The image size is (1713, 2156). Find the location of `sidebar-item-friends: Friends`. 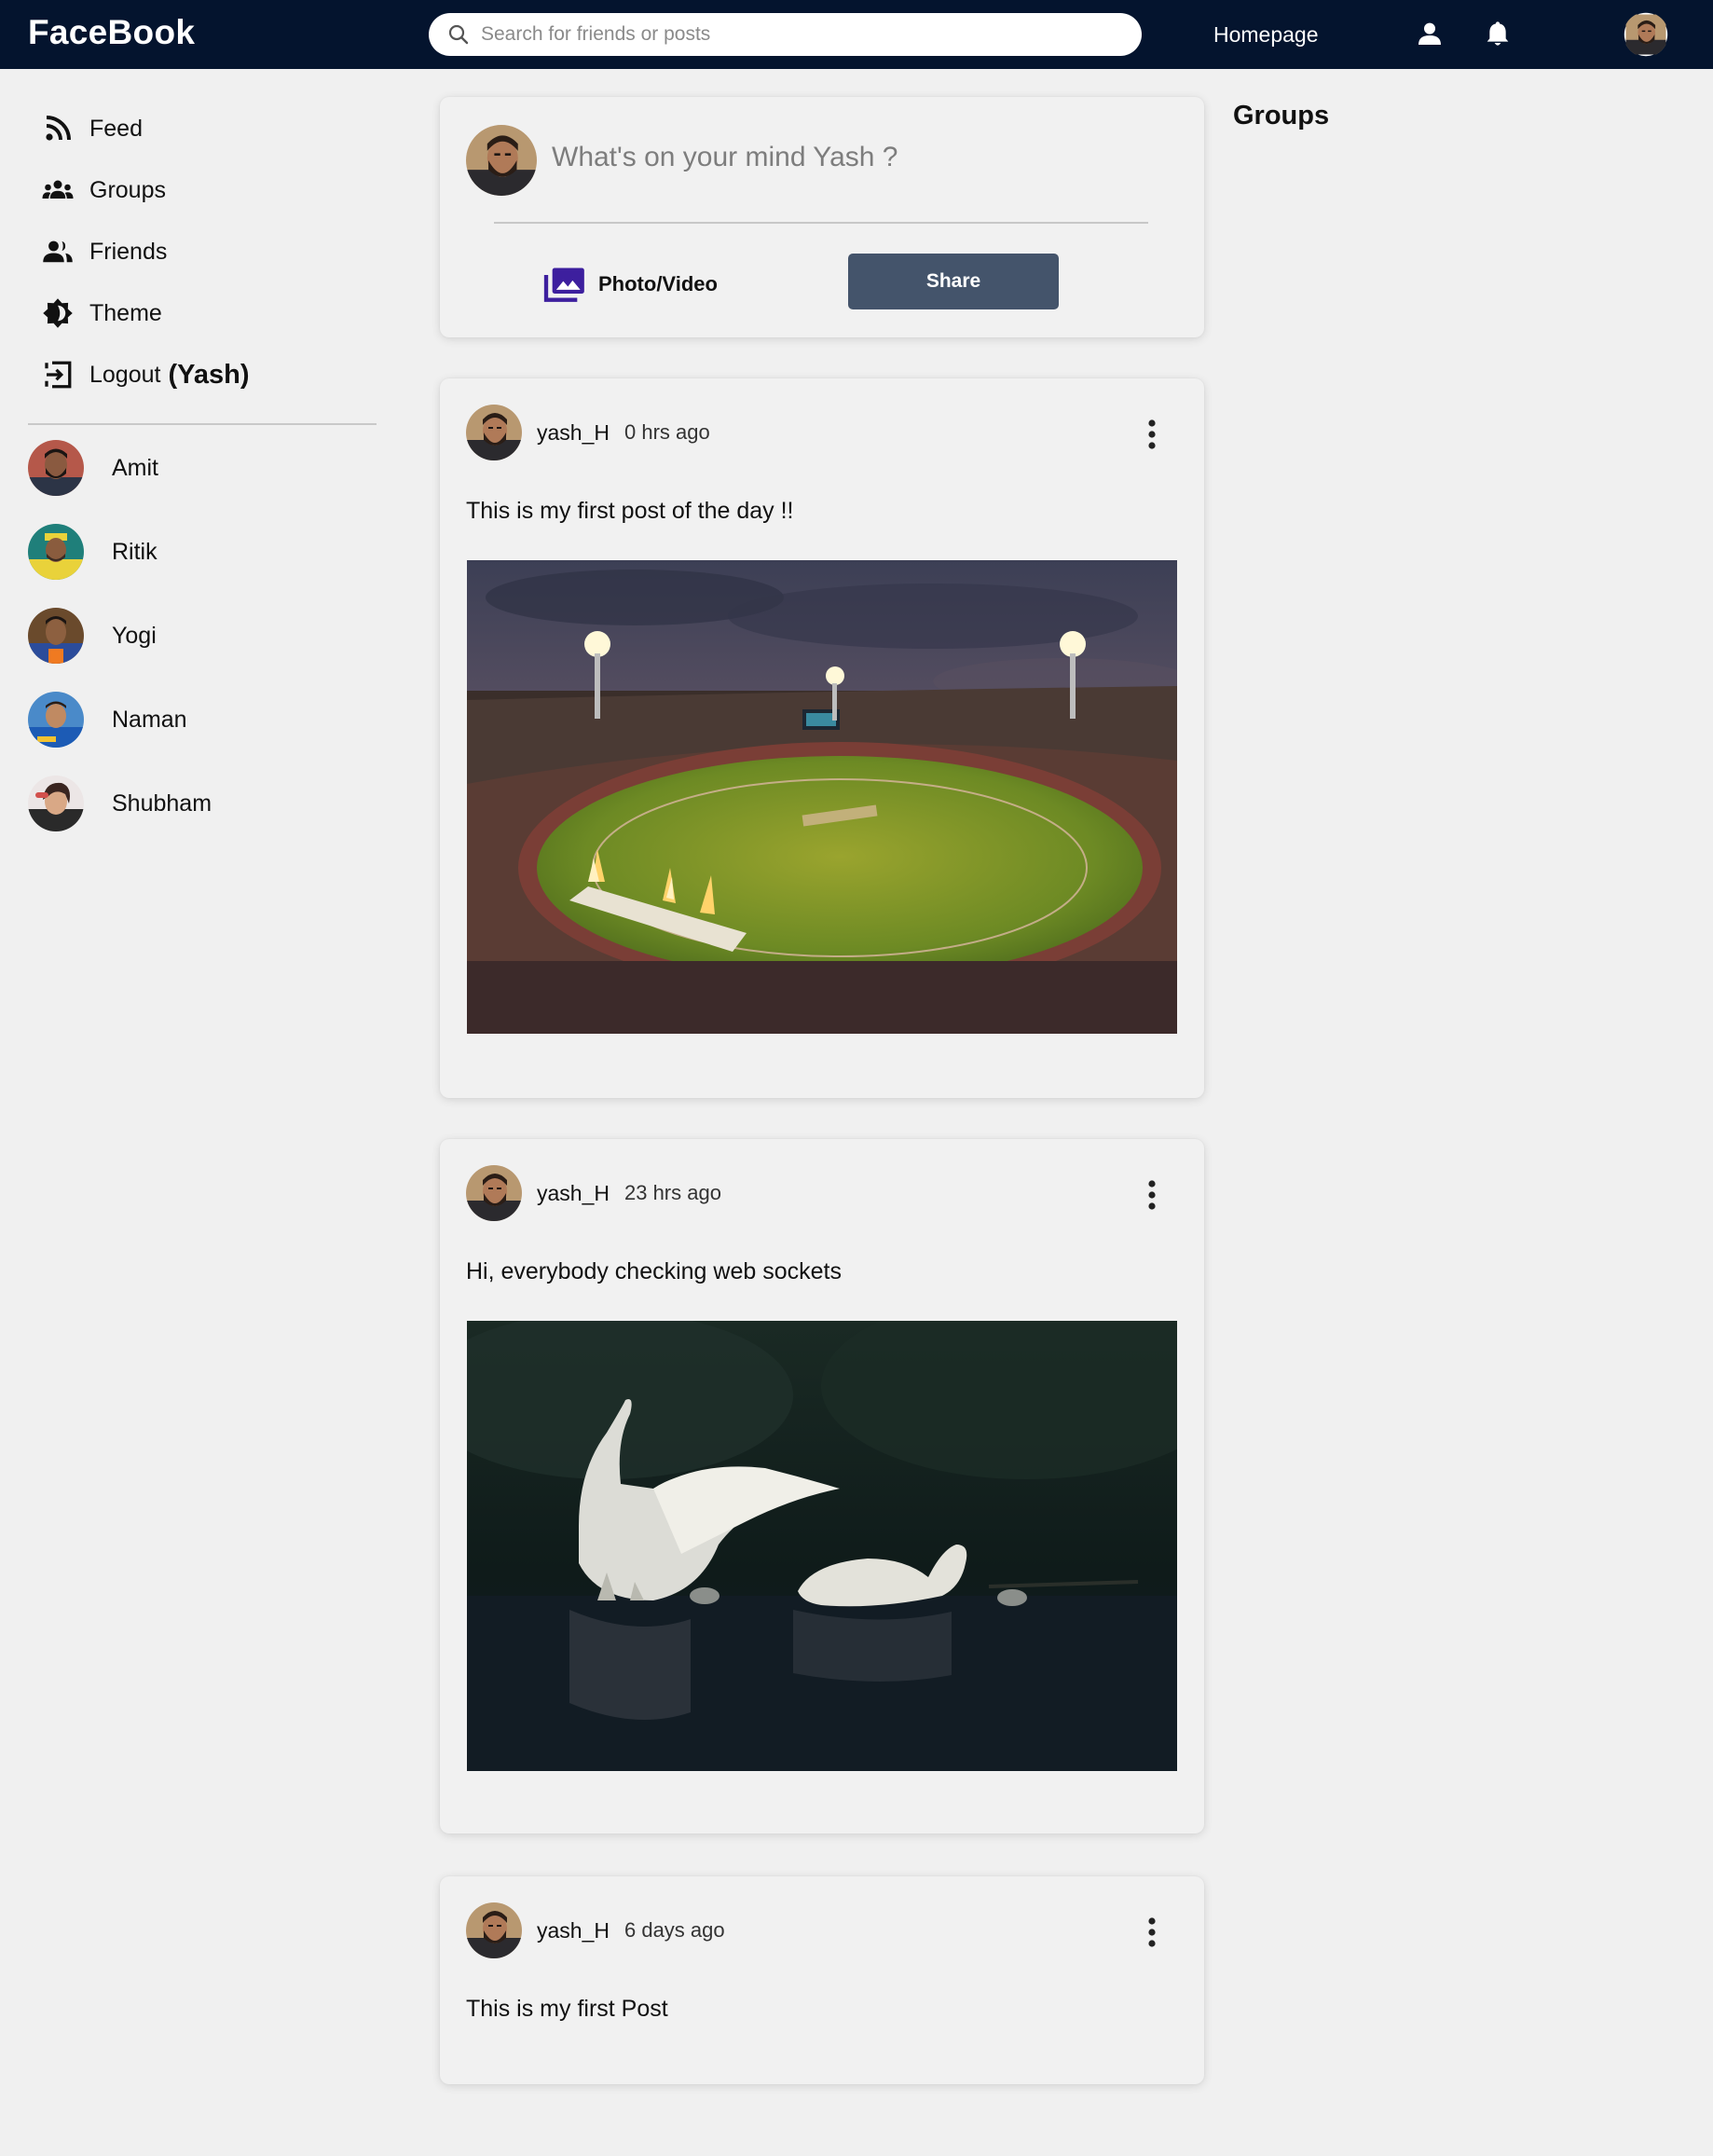

sidebar-item-friends: Friends is located at coordinates (104, 252).